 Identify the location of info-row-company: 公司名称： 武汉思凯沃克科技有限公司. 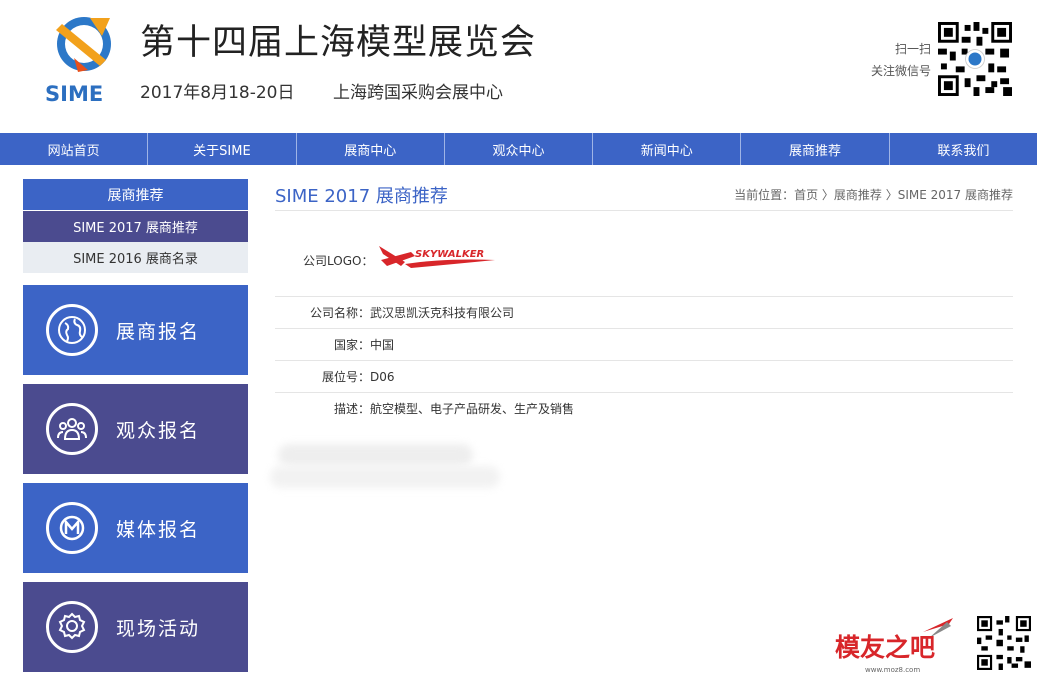
(644, 312).